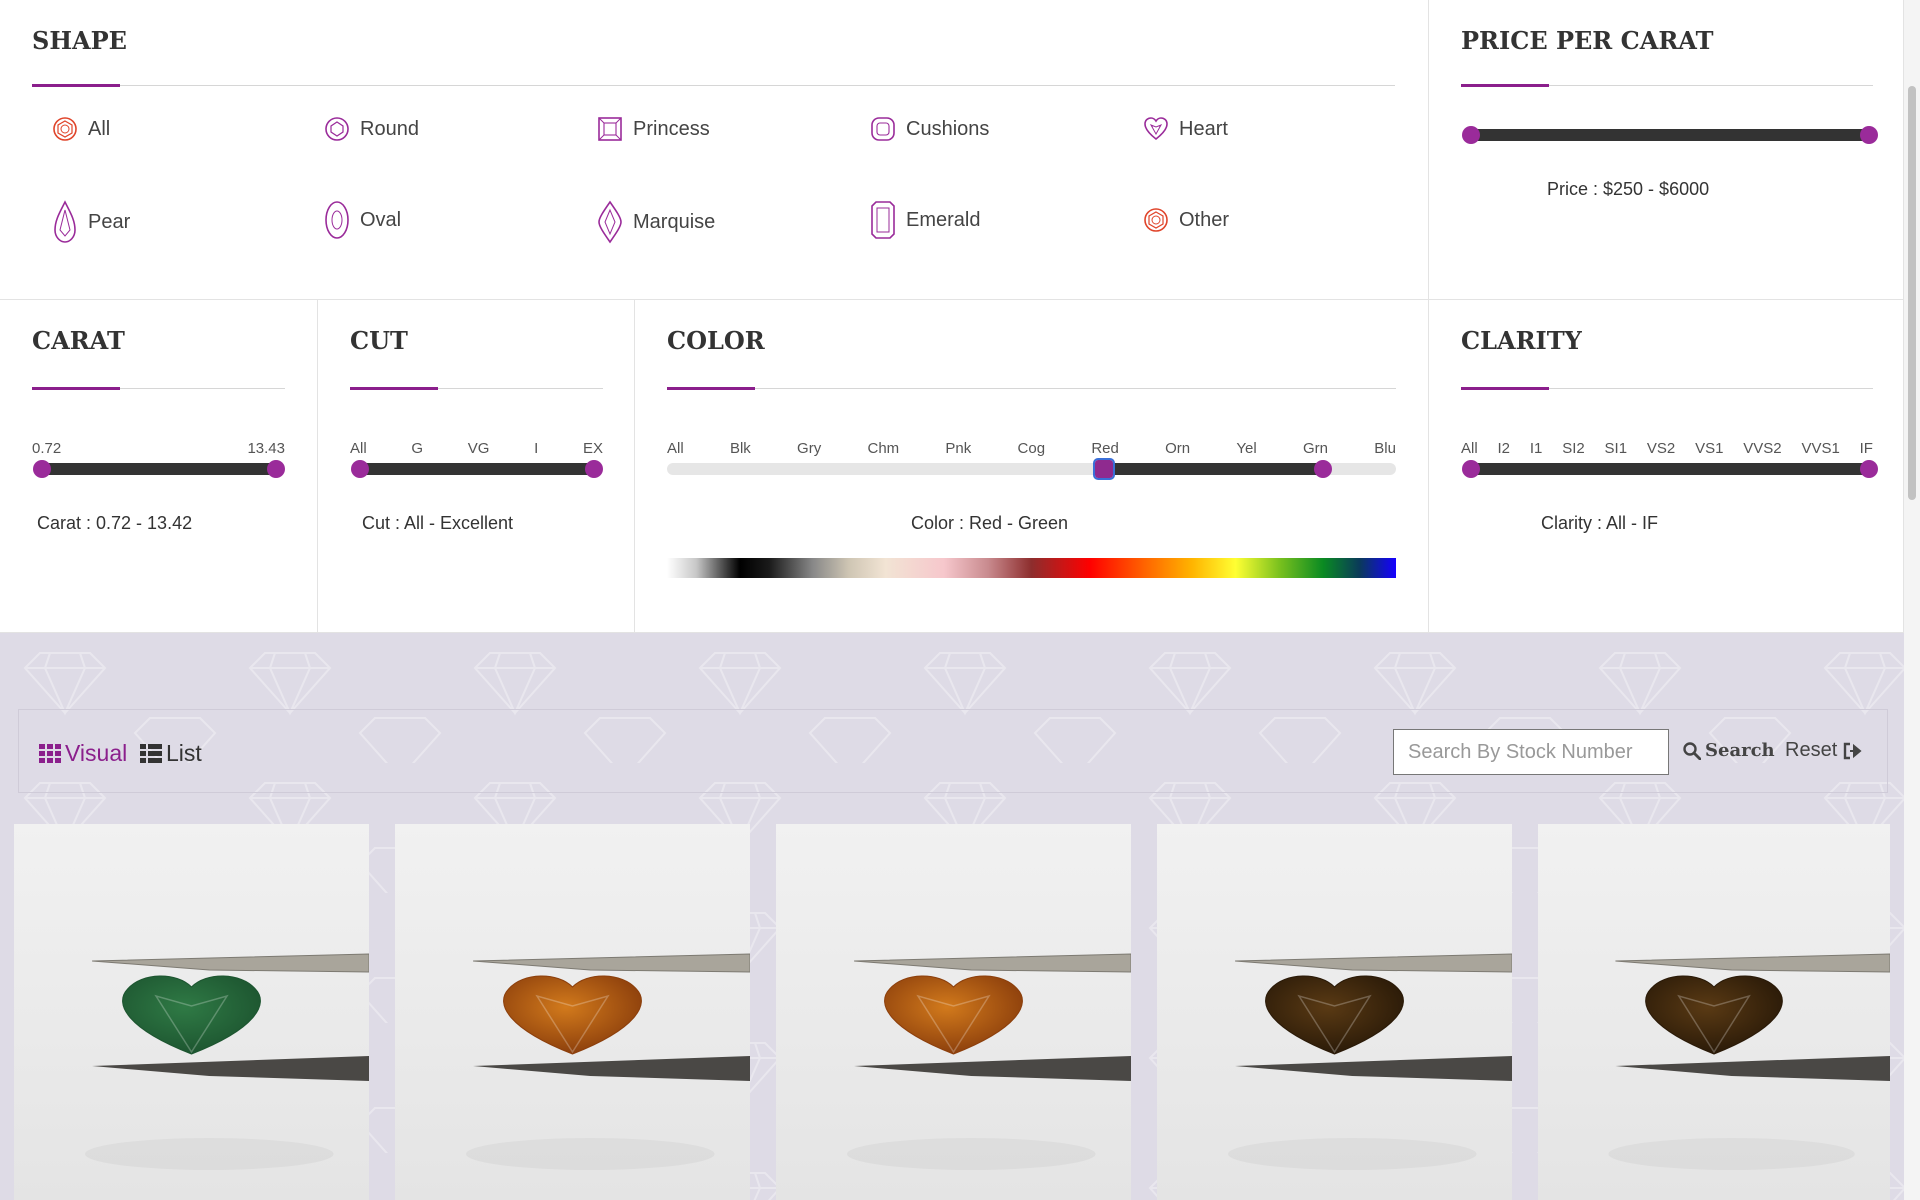 The image size is (1920, 1200). I want to click on shape-option-princess: Princess, so click(653, 129).